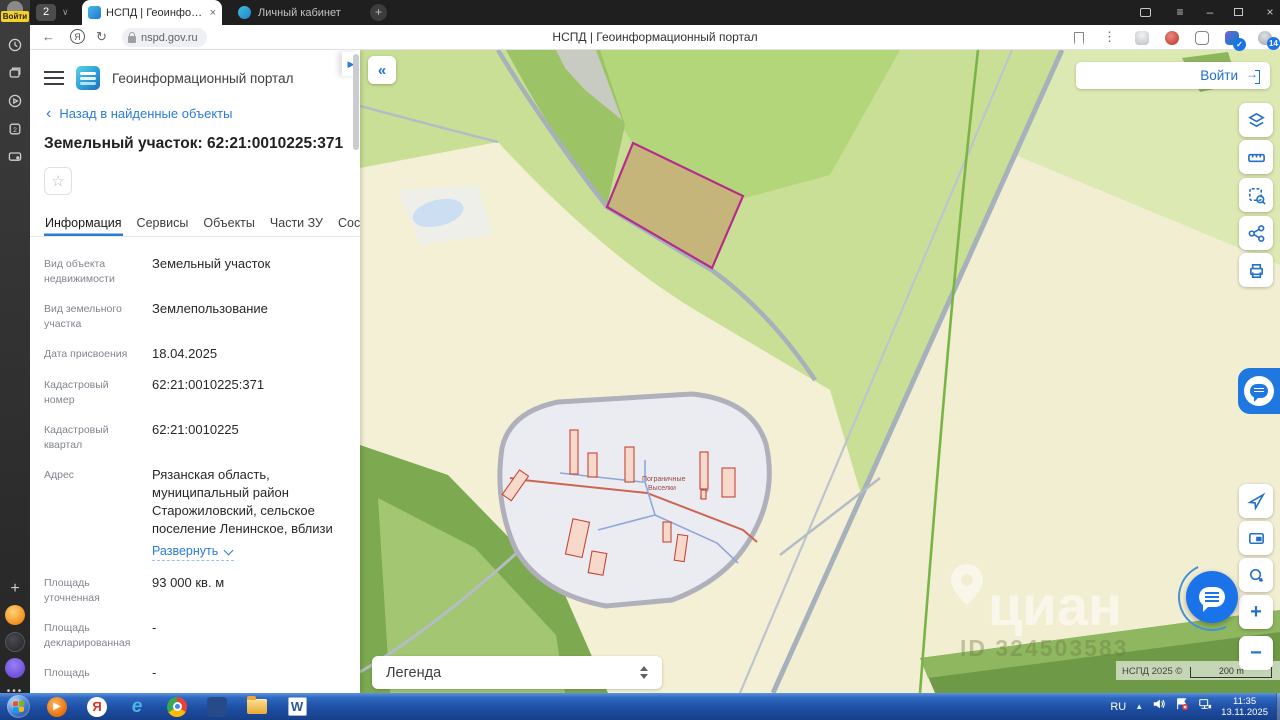  What do you see at coordinates (210, 308) in the screenshot?
I see `attribute-value-text: Землепользование` at bounding box center [210, 308].